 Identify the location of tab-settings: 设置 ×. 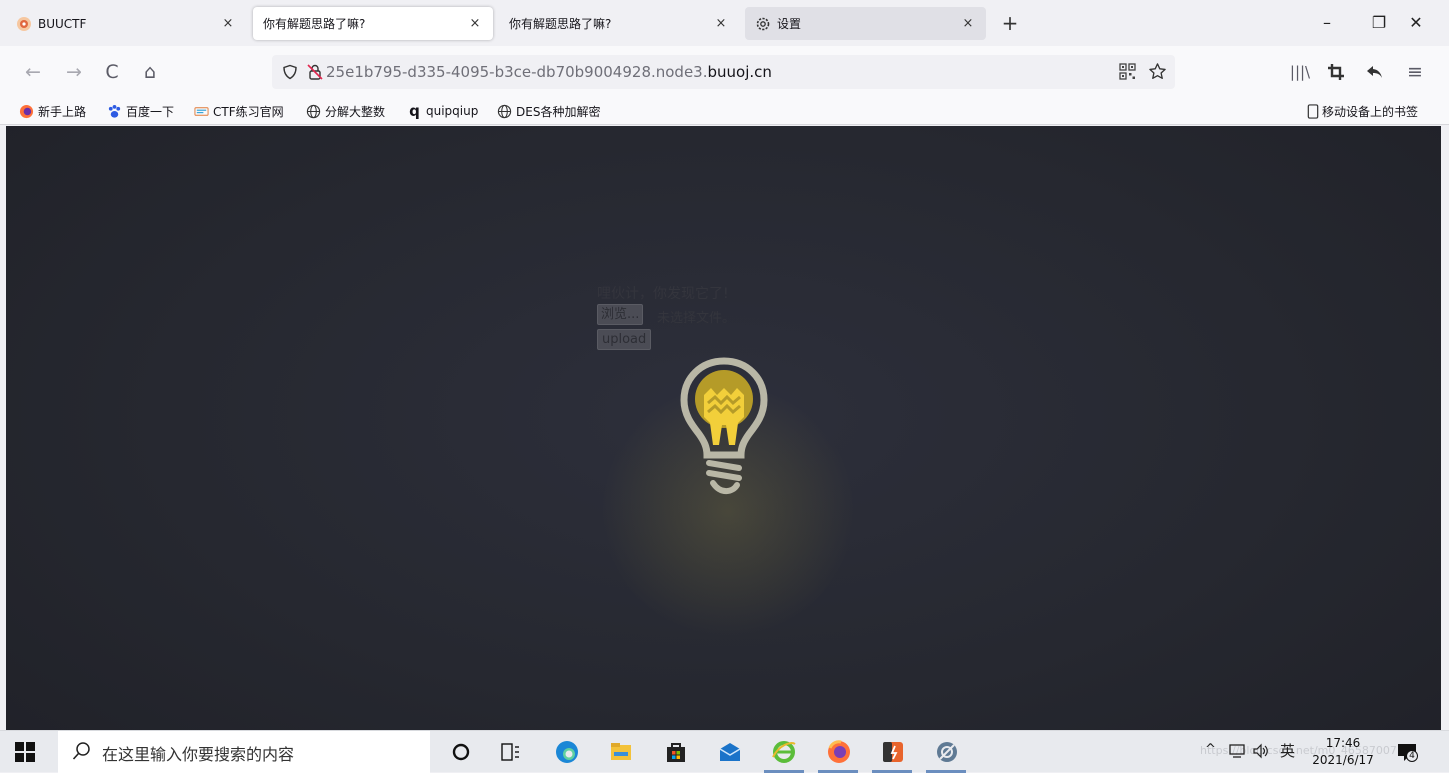
(865, 23).